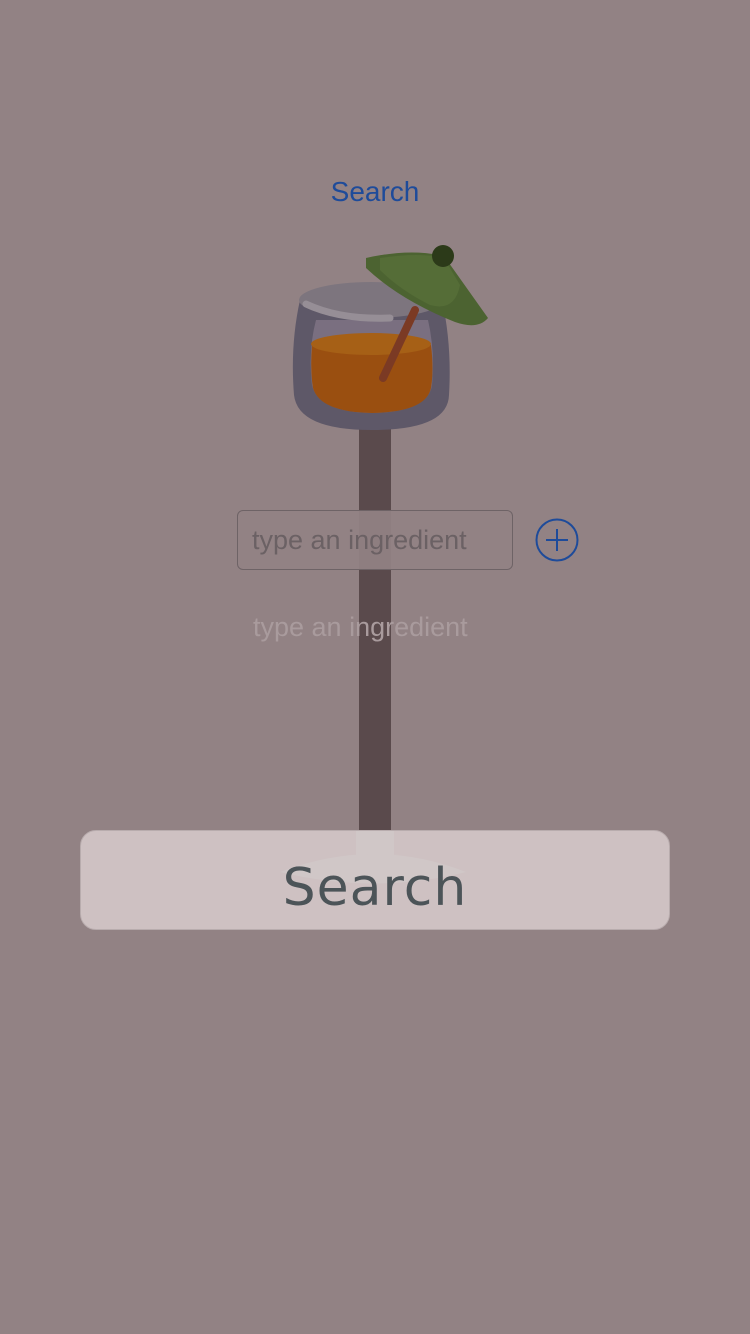  What do you see at coordinates (375, 540) in the screenshot?
I see `ingredient-input` at bounding box center [375, 540].